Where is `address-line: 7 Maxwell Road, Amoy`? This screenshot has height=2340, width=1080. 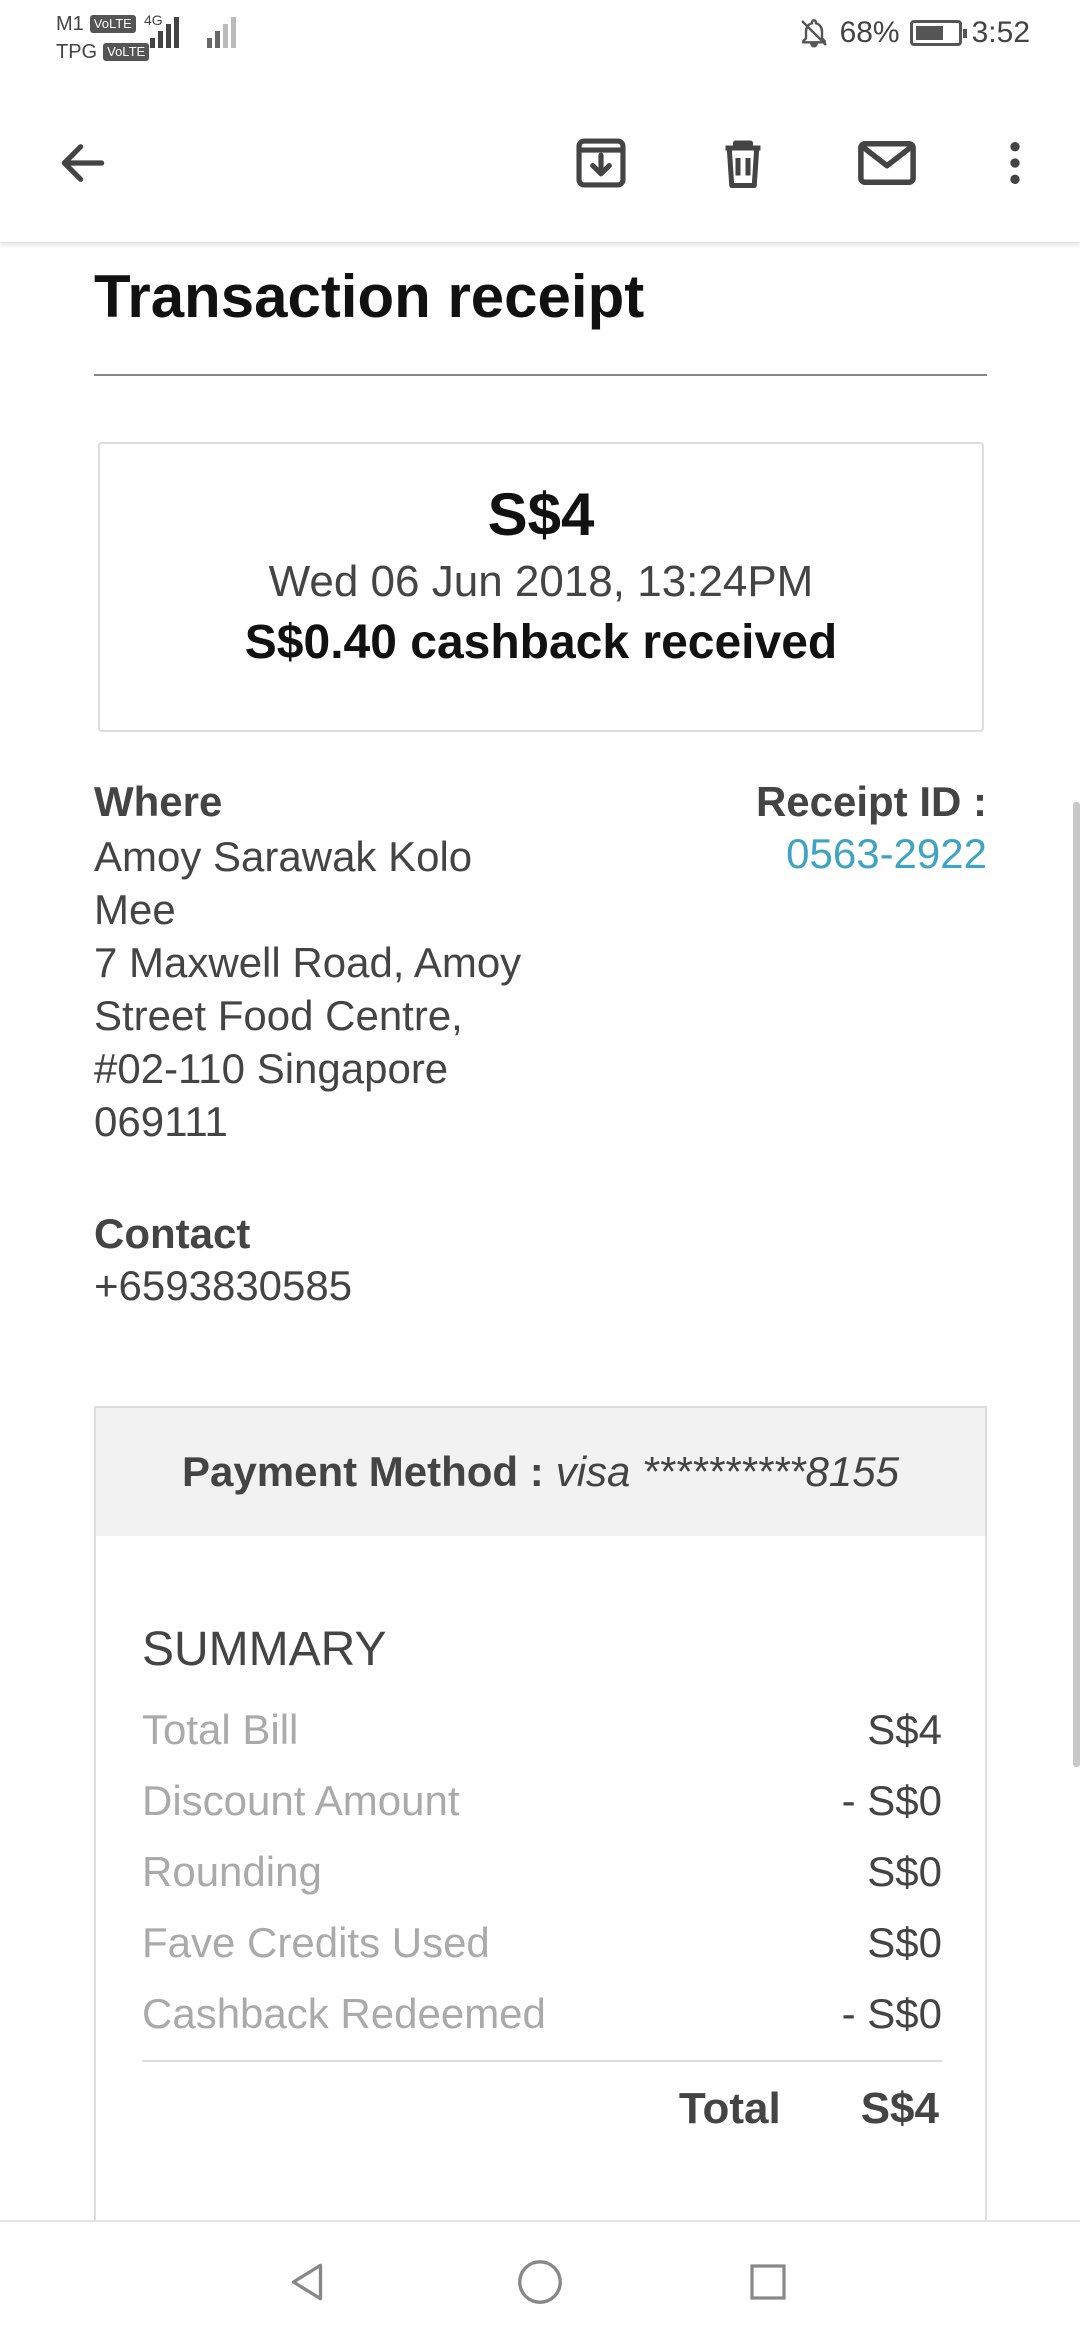 address-line: 7 Maxwell Road, Amoy is located at coordinates (308, 962).